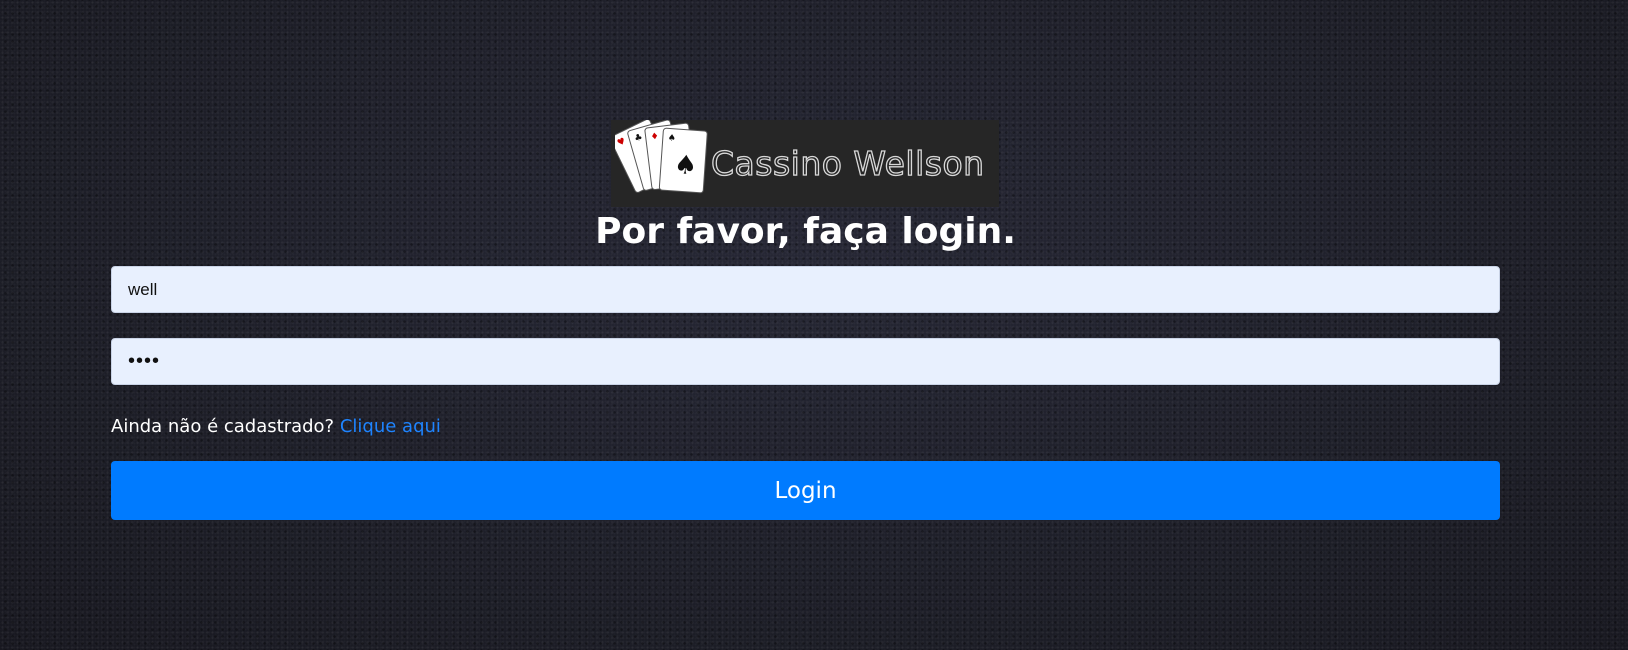 The width and height of the screenshot is (1628, 650). I want to click on username-input, so click(805, 289).